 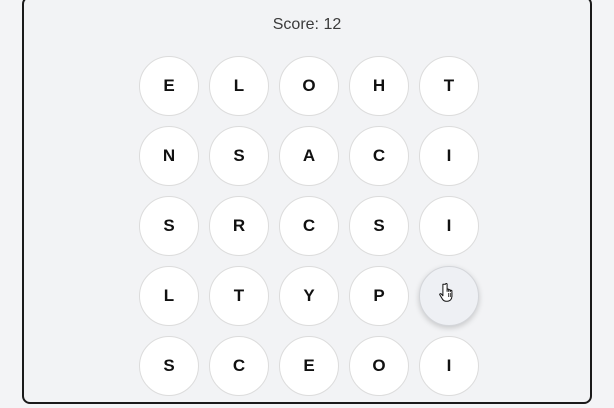 I want to click on hand-pointer-icon, so click(x=446, y=292).